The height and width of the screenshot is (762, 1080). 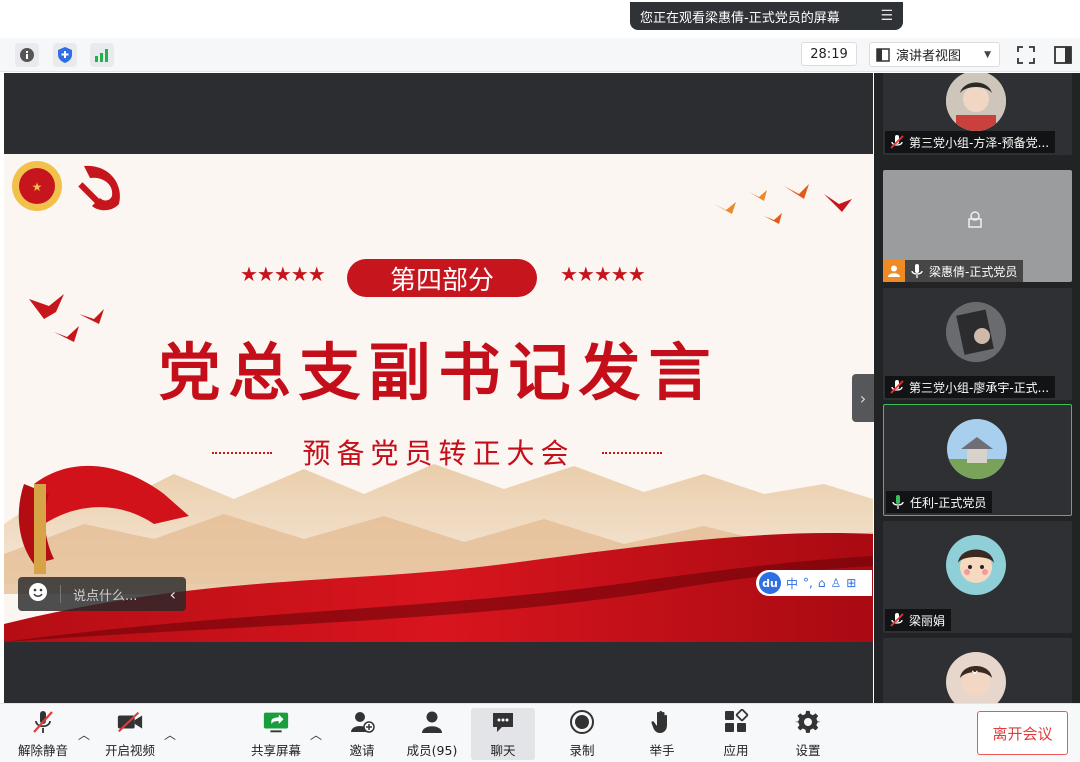 I want to click on top-toolbar: 28:19 演讲者视图 ▼, so click(x=540, y=55).